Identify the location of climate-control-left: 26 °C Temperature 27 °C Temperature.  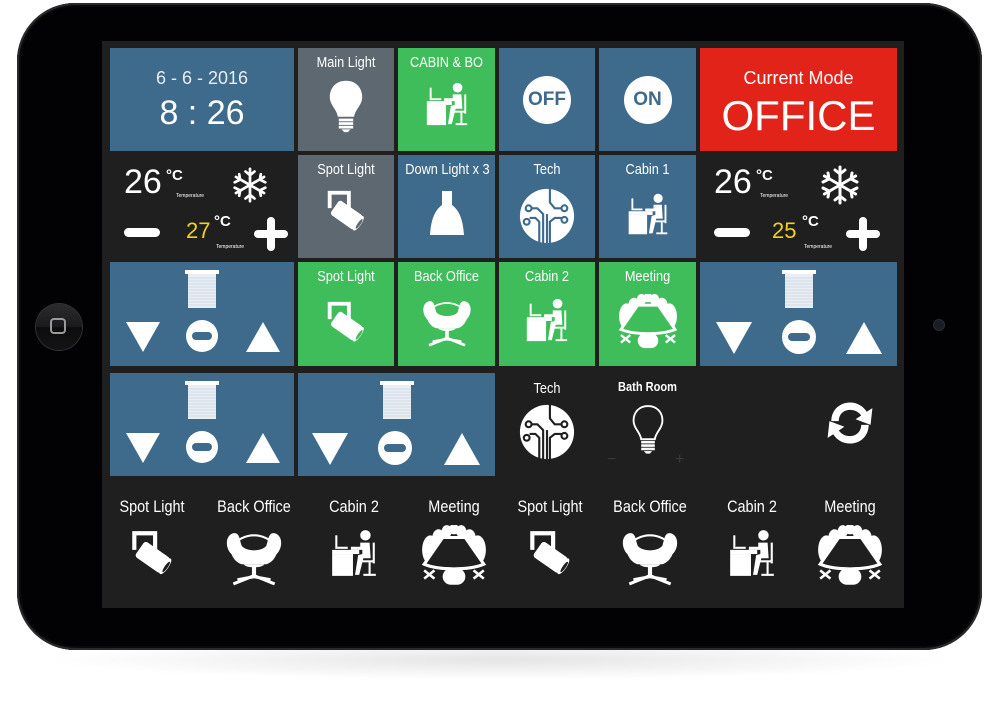
(202, 206).